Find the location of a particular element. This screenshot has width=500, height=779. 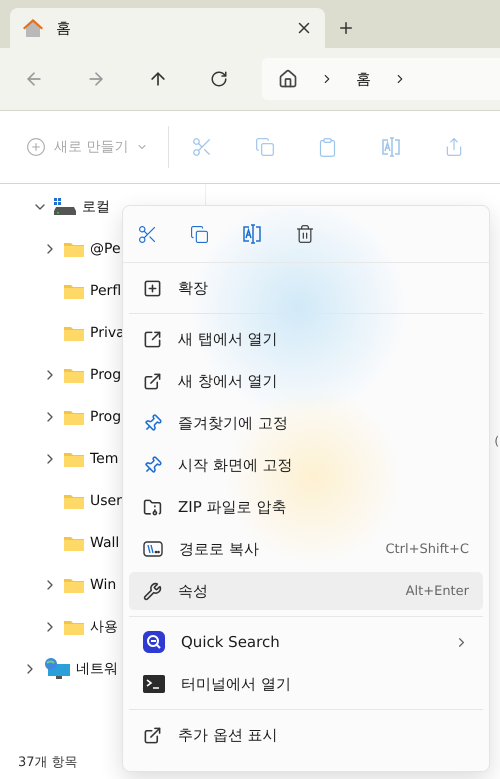

more-options-icon is located at coordinates (152, 735).